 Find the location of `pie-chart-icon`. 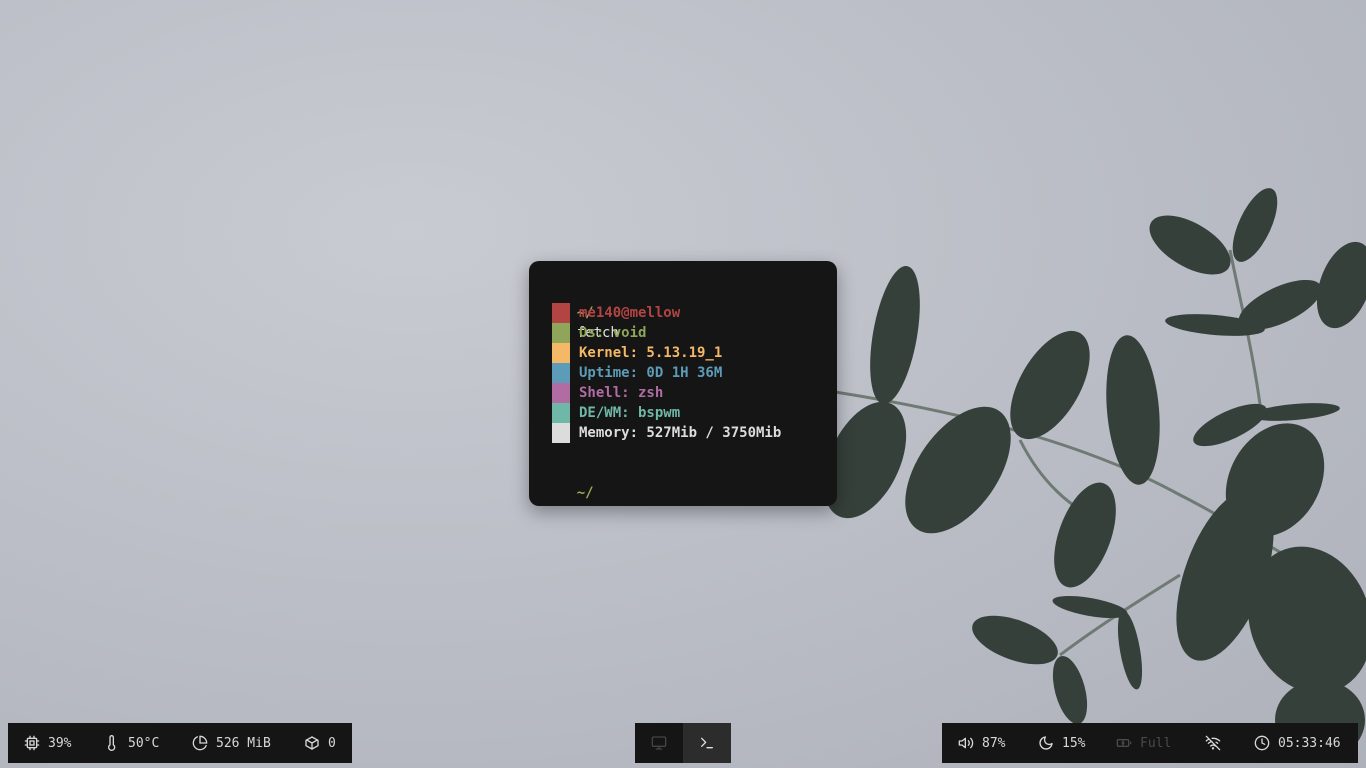

pie-chart-icon is located at coordinates (200, 743).